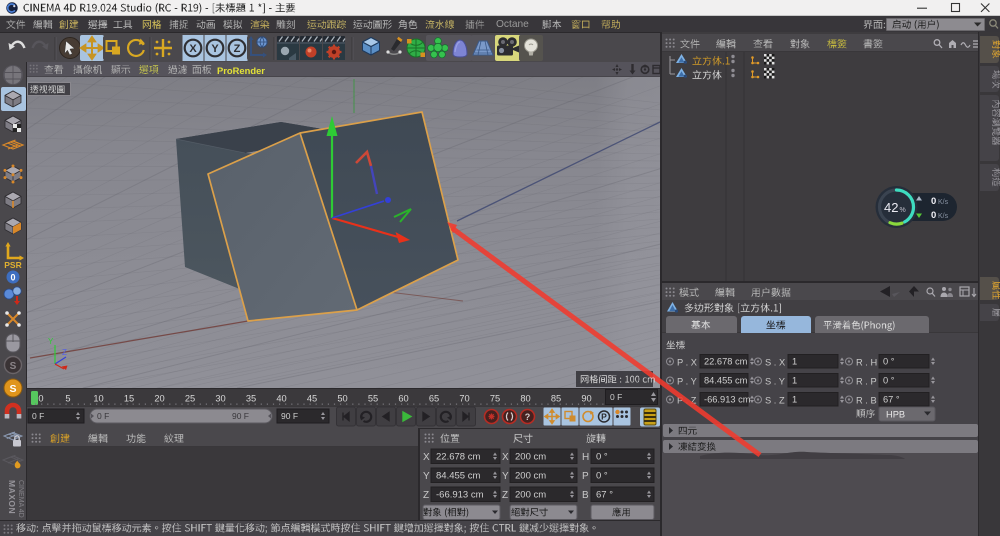 The width and height of the screenshot is (1000, 536). Describe the element at coordinates (403, 399) in the screenshot. I see `svg-text: 60` at that location.